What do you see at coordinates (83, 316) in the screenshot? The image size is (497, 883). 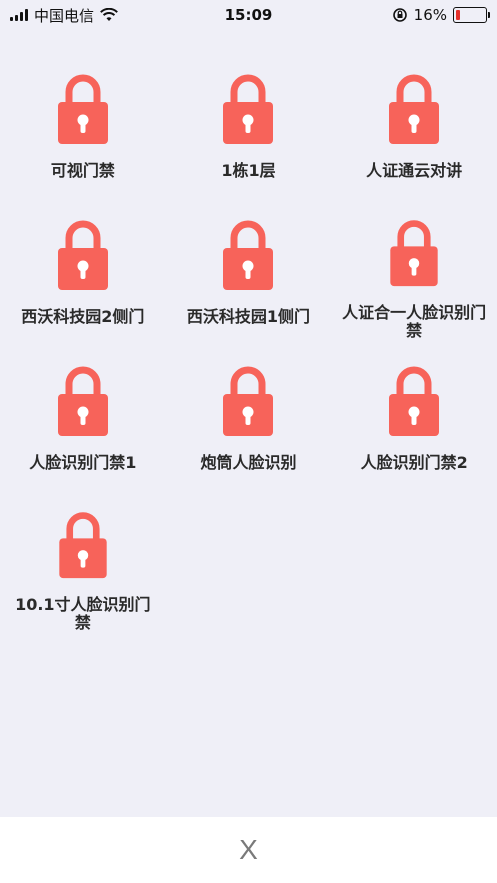 I see `door-label: 西沃科技园2侧门` at bounding box center [83, 316].